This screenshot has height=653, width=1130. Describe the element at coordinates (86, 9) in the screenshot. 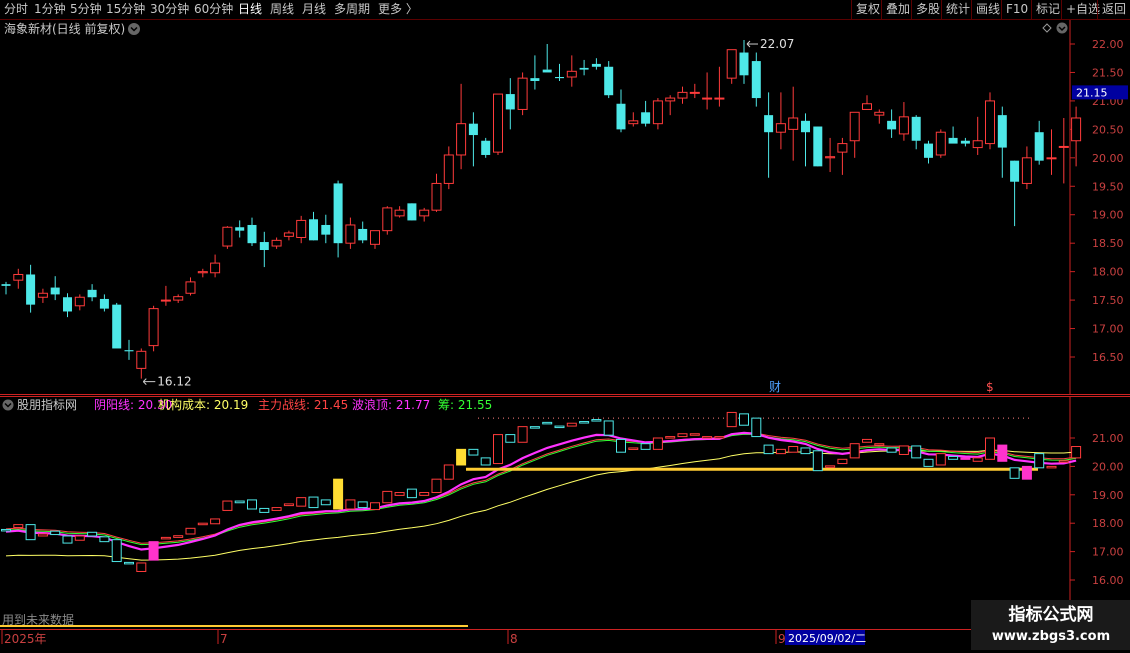

I see `period-tab-2: 5分钟` at that location.